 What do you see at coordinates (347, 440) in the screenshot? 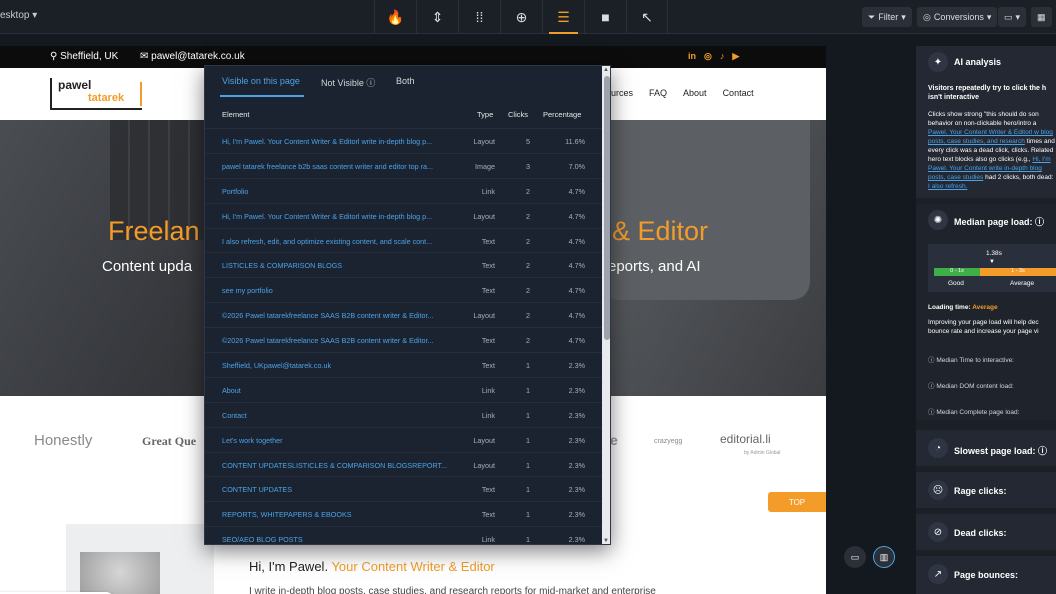
I see `row-element: Let's work together` at bounding box center [347, 440].